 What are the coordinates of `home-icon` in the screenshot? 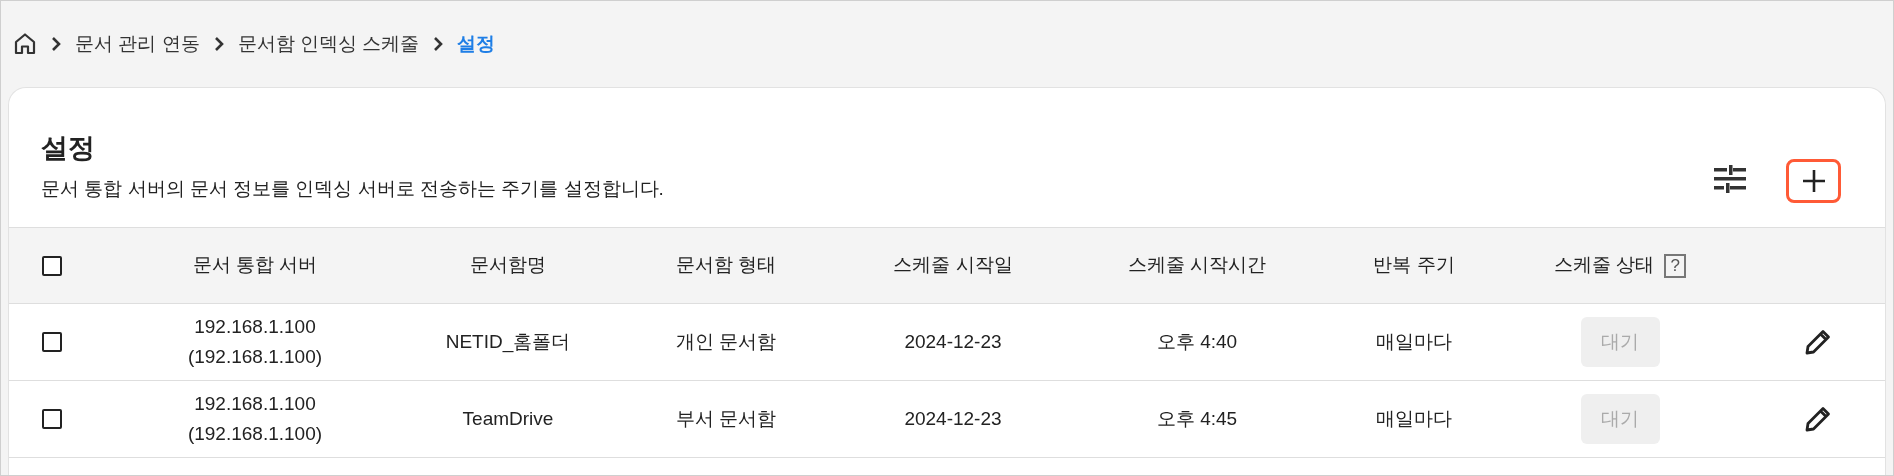 It's located at (25, 44).